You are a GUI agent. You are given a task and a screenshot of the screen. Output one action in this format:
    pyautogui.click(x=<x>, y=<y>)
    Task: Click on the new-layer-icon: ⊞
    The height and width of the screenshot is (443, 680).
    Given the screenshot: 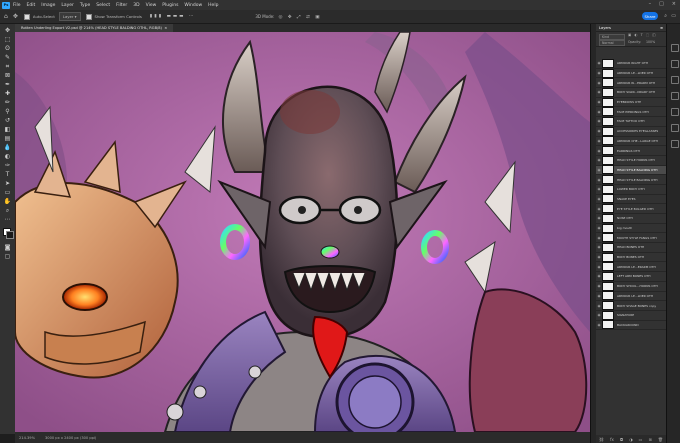 What is the action you would take?
    pyautogui.click(x=649, y=439)
    